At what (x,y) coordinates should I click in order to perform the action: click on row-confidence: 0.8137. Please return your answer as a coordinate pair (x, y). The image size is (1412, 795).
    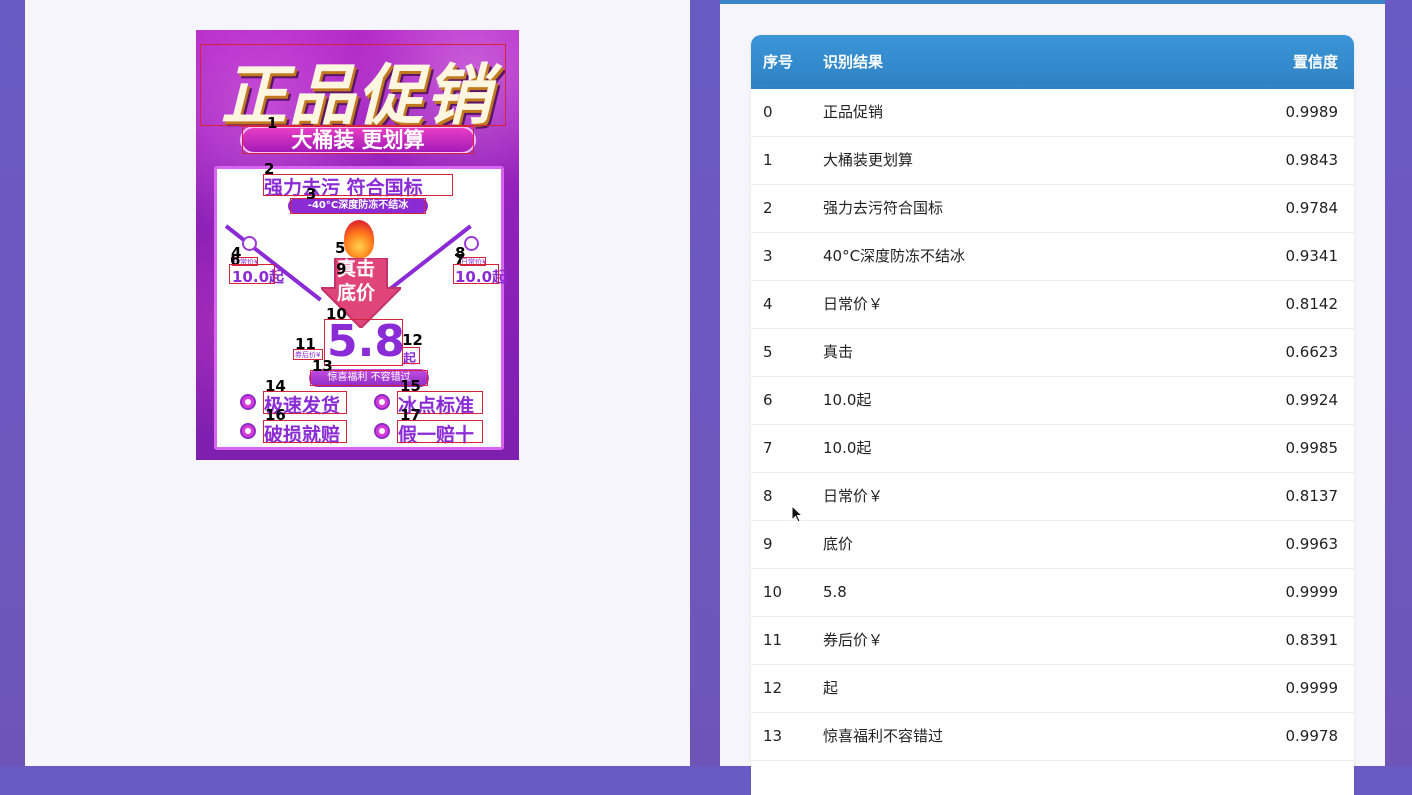
    Looking at the image, I should click on (1312, 496).